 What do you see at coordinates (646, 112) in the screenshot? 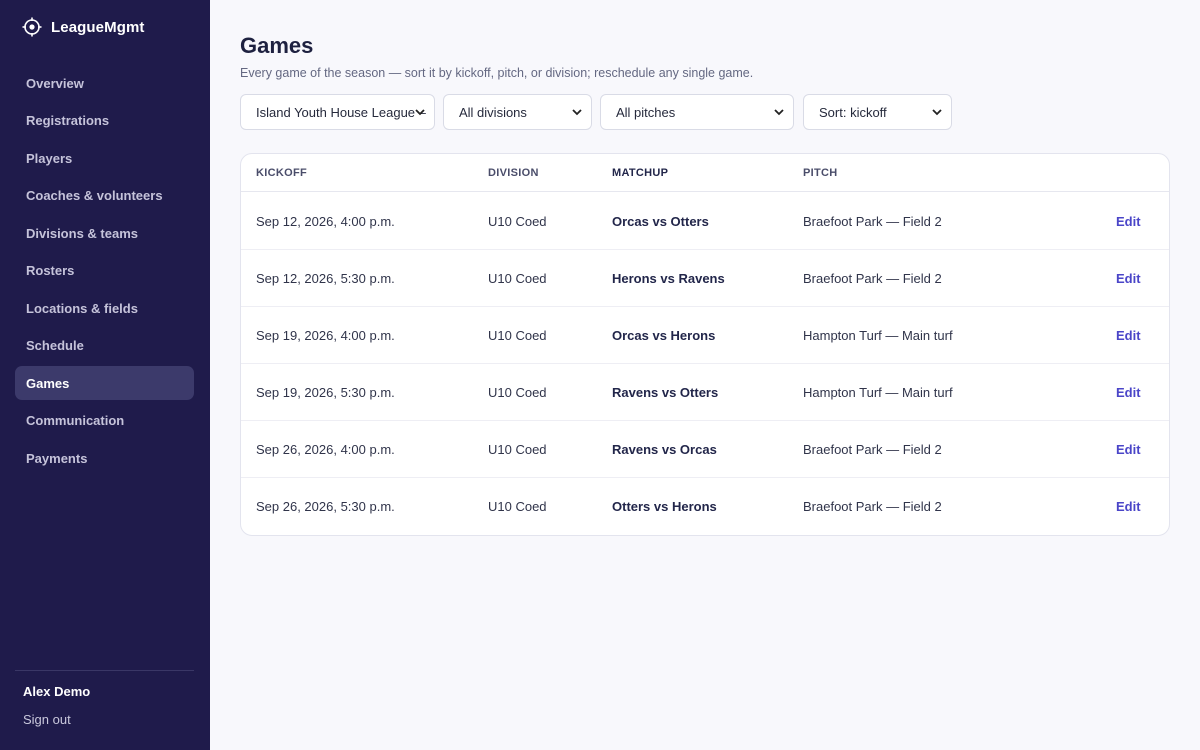
I see `pitch-select-value: All pitches` at bounding box center [646, 112].